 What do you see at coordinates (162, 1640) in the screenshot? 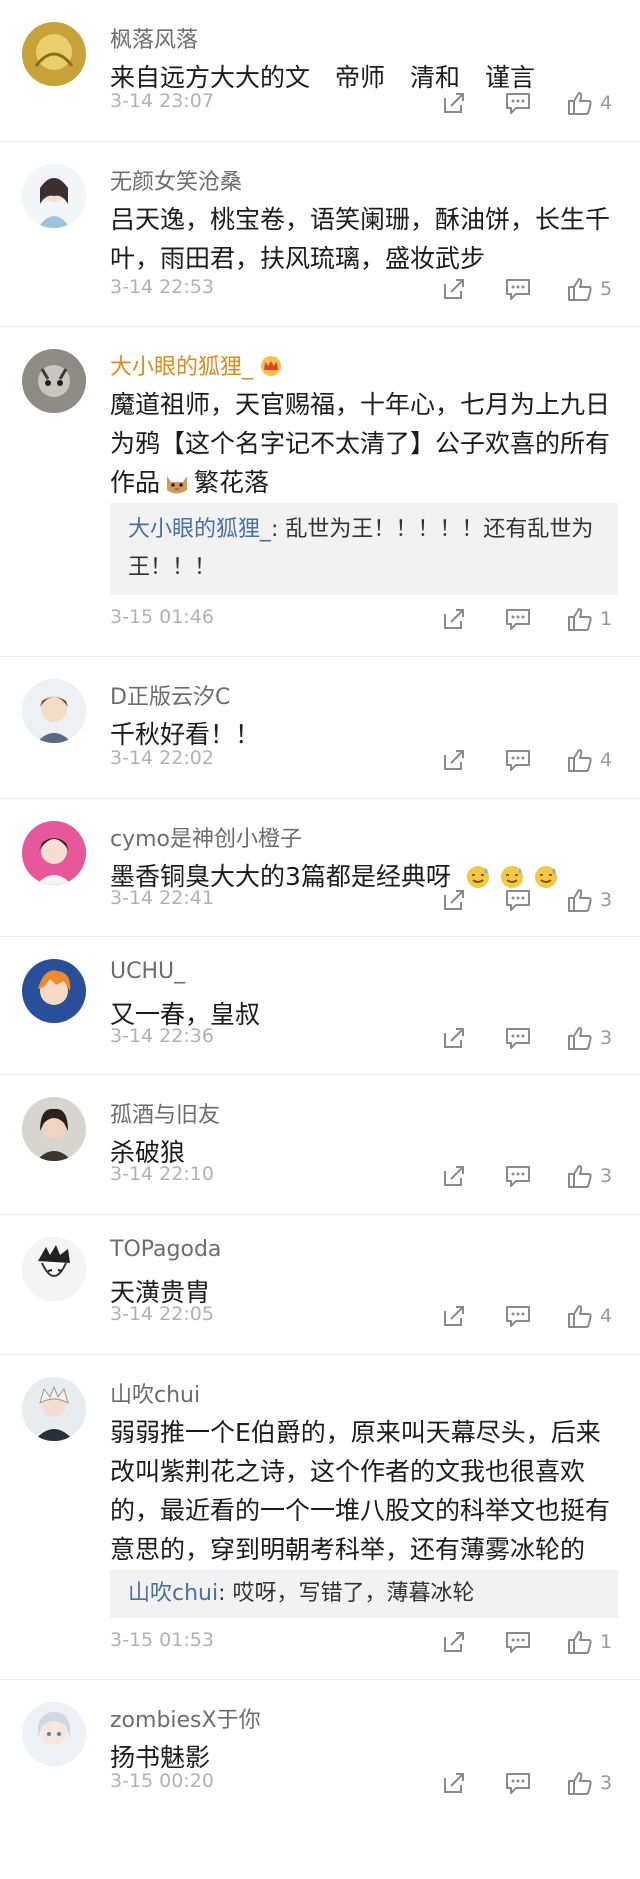
I see `timestamp: 3-15 01:53` at bounding box center [162, 1640].